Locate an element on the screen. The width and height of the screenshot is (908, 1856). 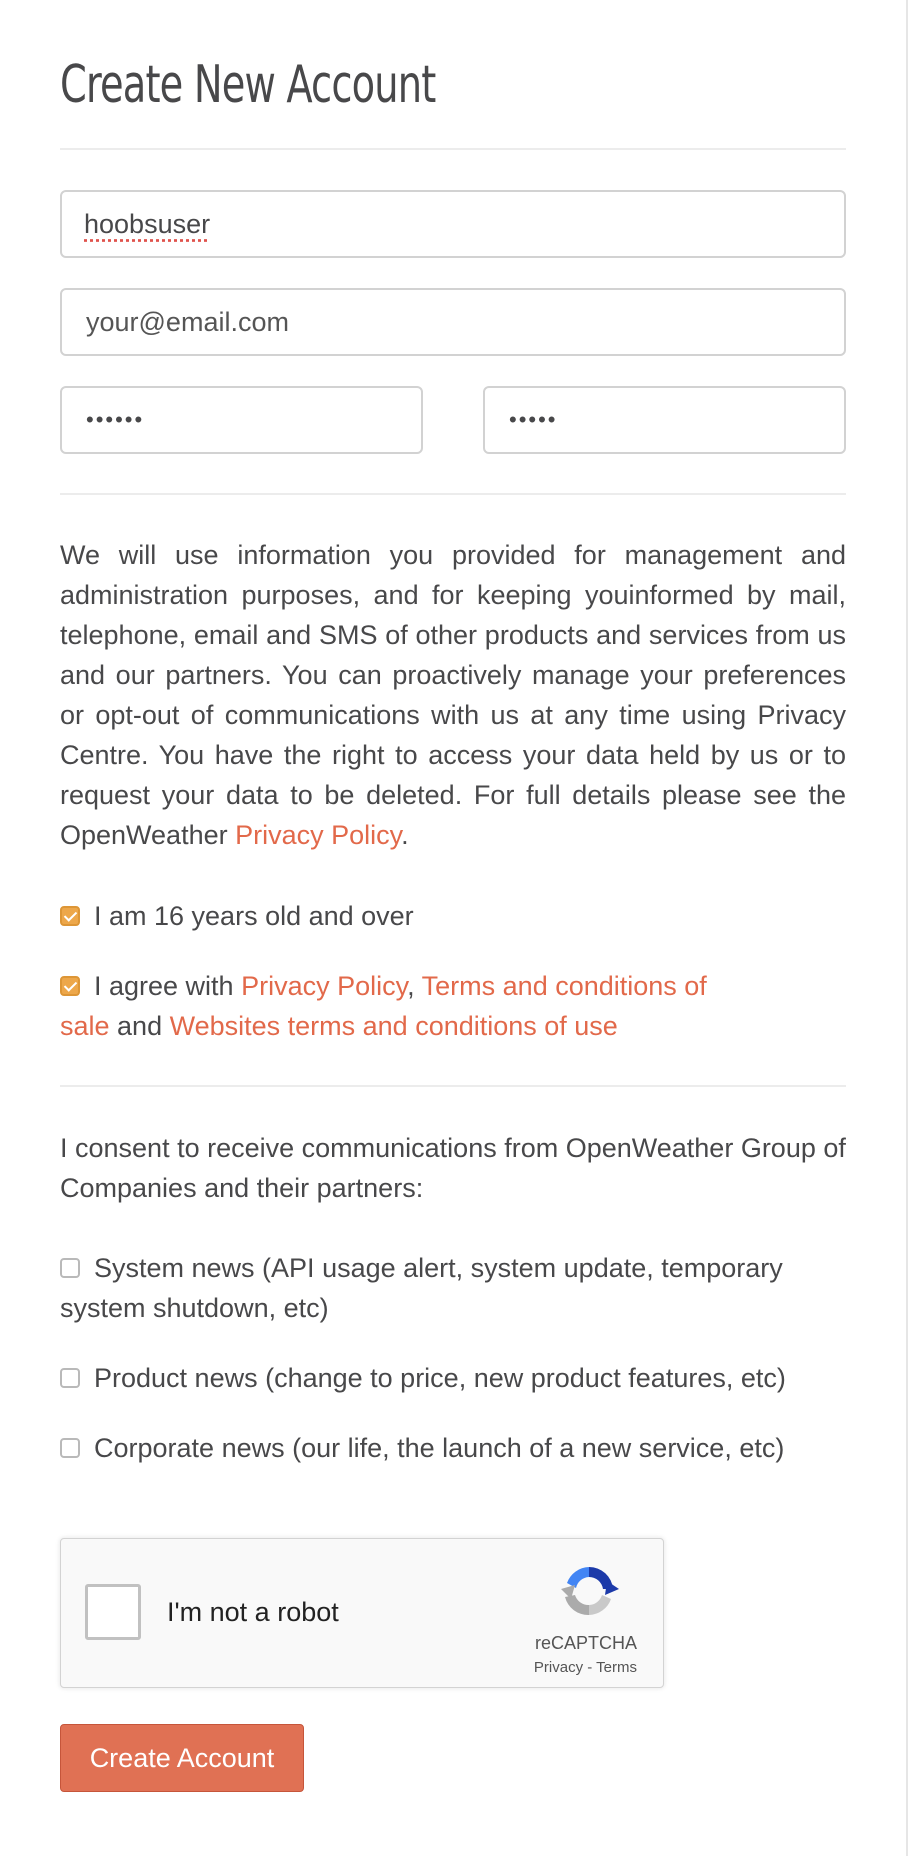
agree-and: and is located at coordinates (139, 1026).